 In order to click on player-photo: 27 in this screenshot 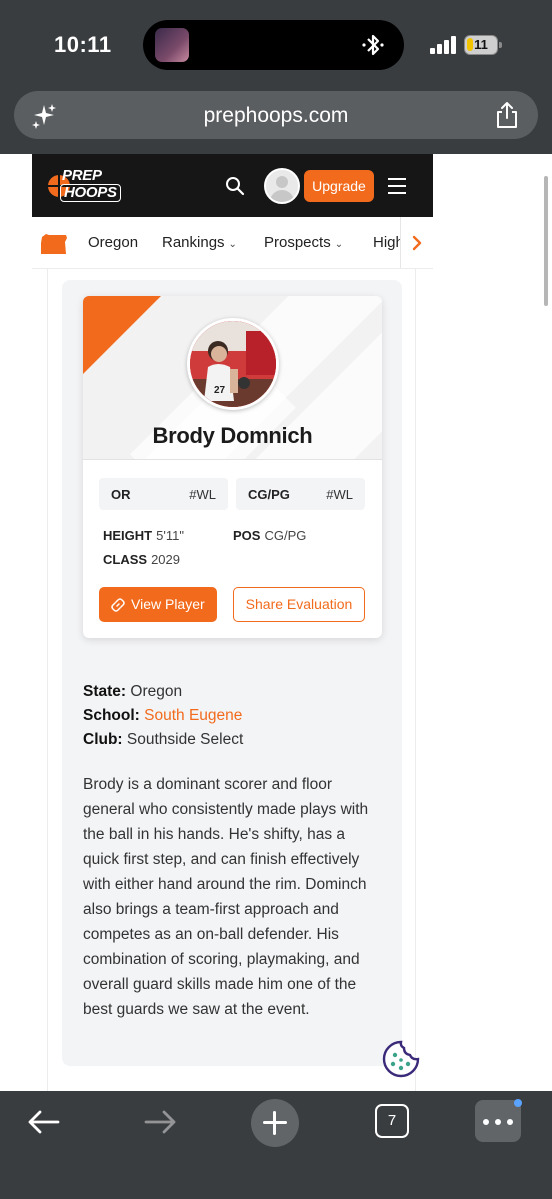, I will do `click(233, 364)`.